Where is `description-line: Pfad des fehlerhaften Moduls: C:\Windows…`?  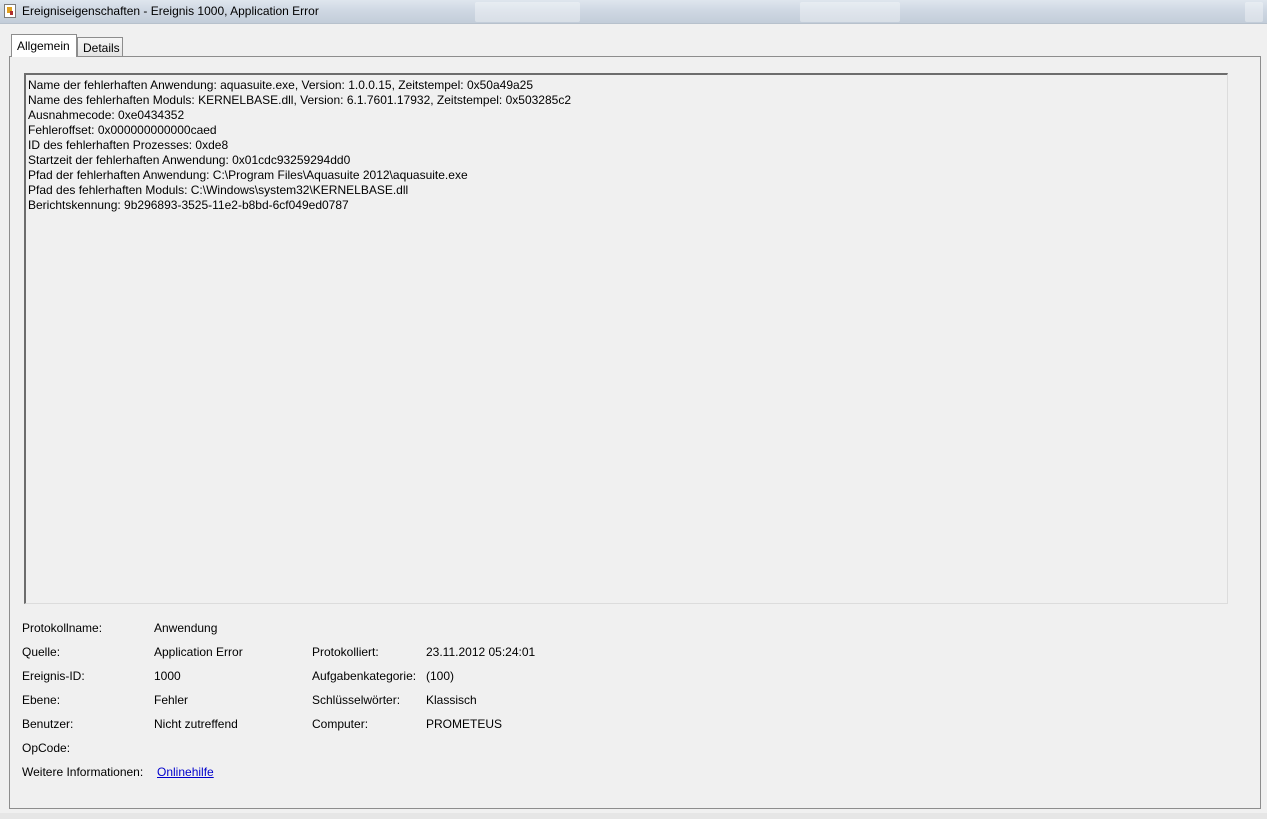 description-line: Pfad des fehlerhaften Moduls: C:\Windows… is located at coordinates (218, 190).